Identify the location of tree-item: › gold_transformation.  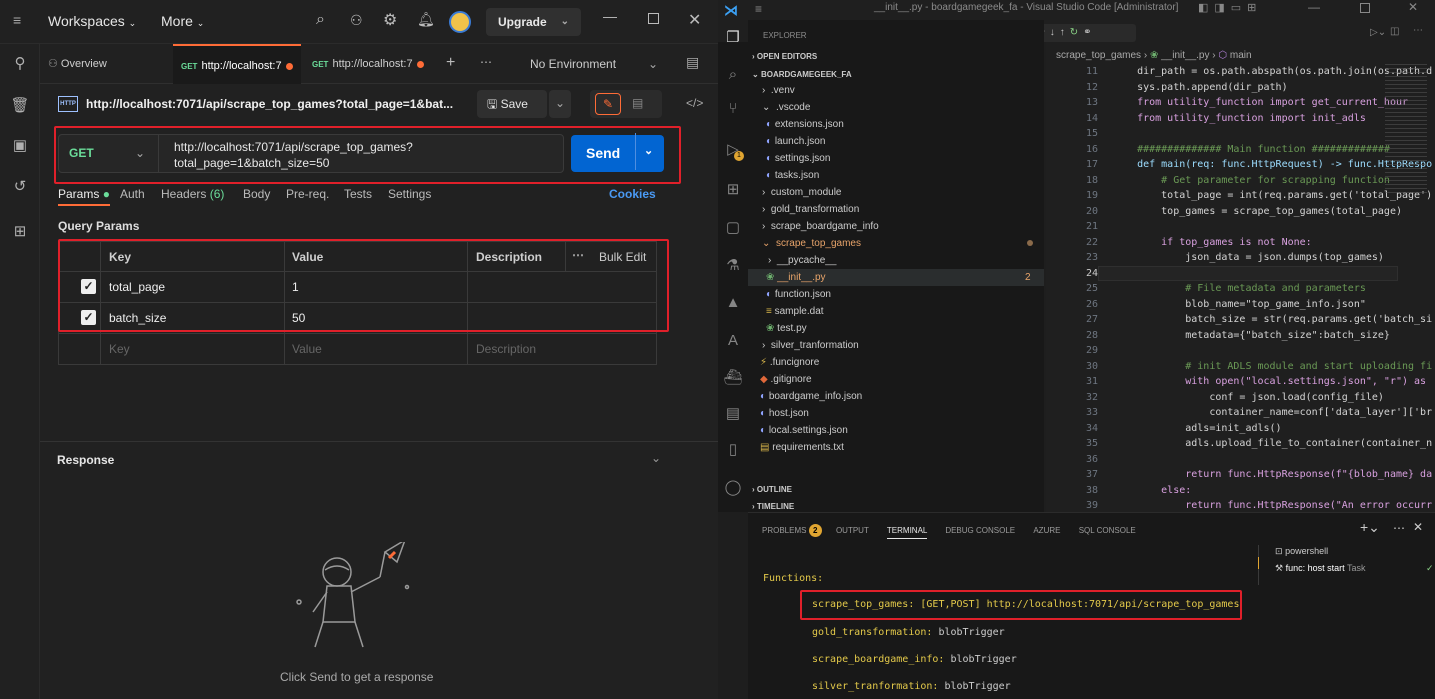
(810, 209).